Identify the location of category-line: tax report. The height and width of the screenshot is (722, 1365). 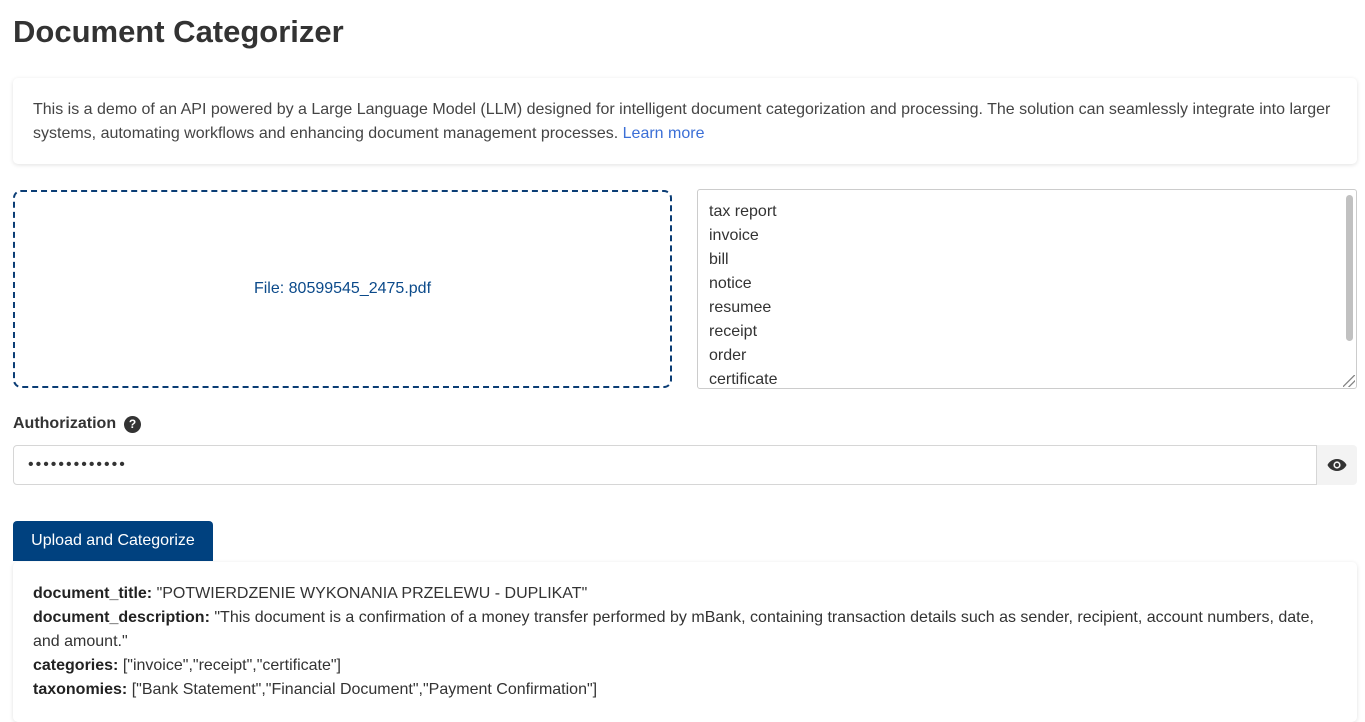
(743, 211).